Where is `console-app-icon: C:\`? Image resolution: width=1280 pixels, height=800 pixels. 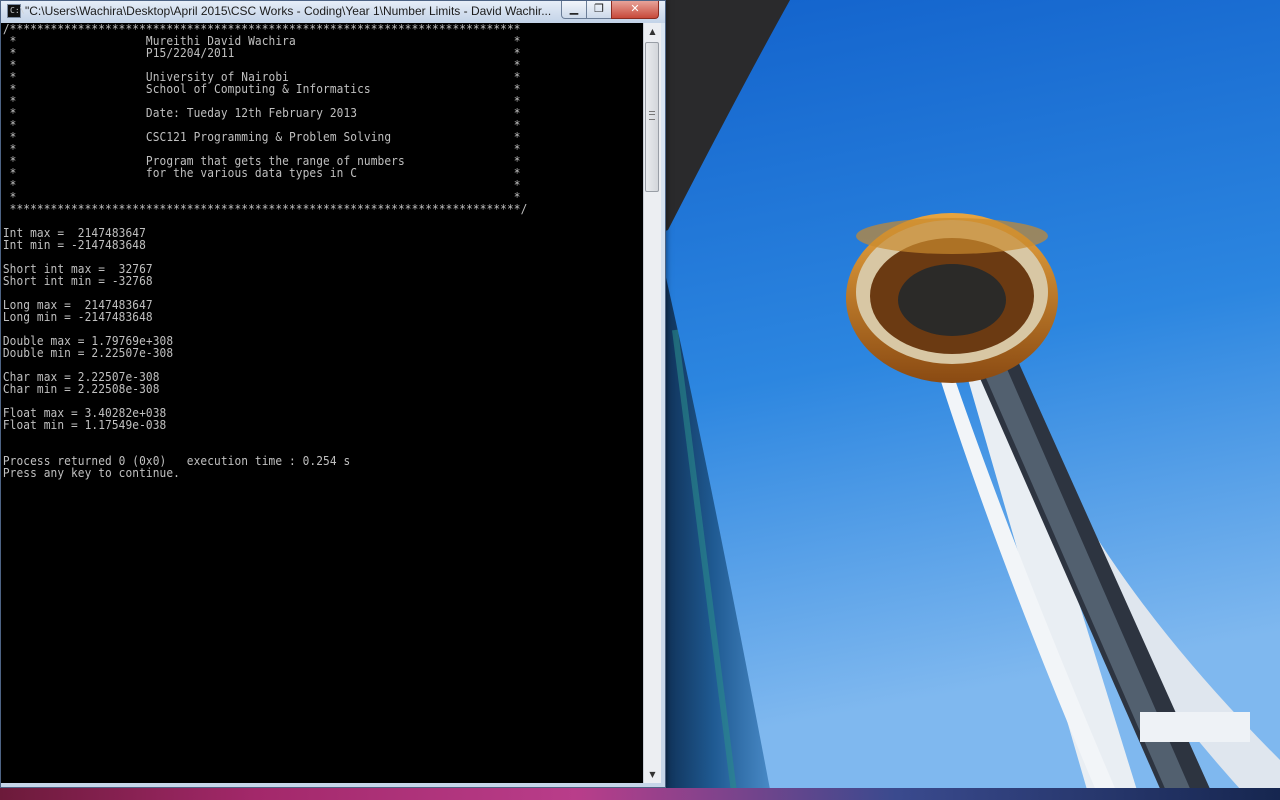
console-app-icon: C:\ is located at coordinates (16, 11).